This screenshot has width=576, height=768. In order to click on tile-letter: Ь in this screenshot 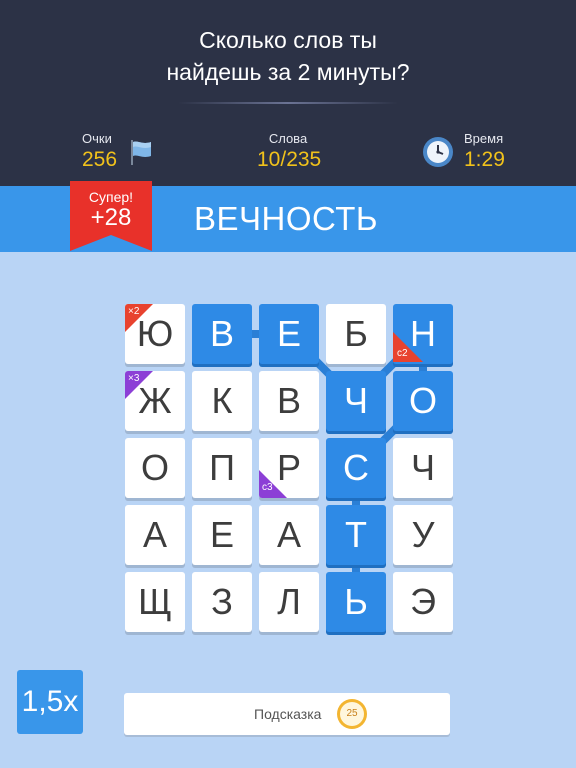, I will do `click(356, 601)`.